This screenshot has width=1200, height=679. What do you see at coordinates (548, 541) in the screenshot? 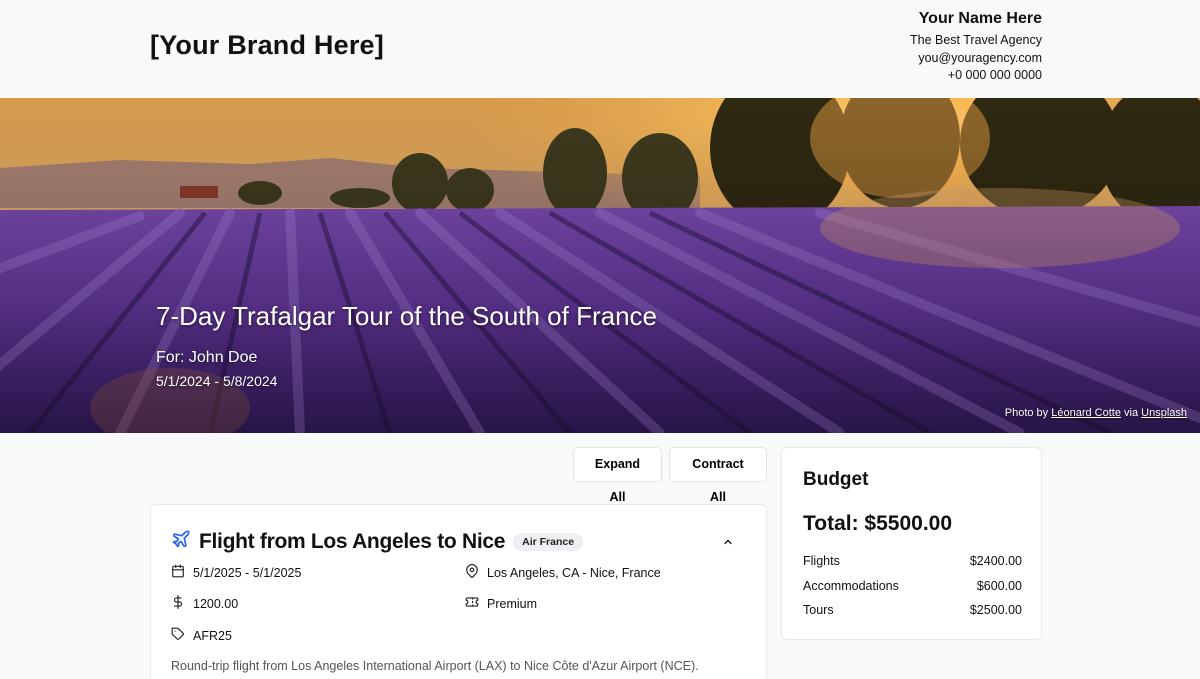
I see `airline-badge: Air France` at bounding box center [548, 541].